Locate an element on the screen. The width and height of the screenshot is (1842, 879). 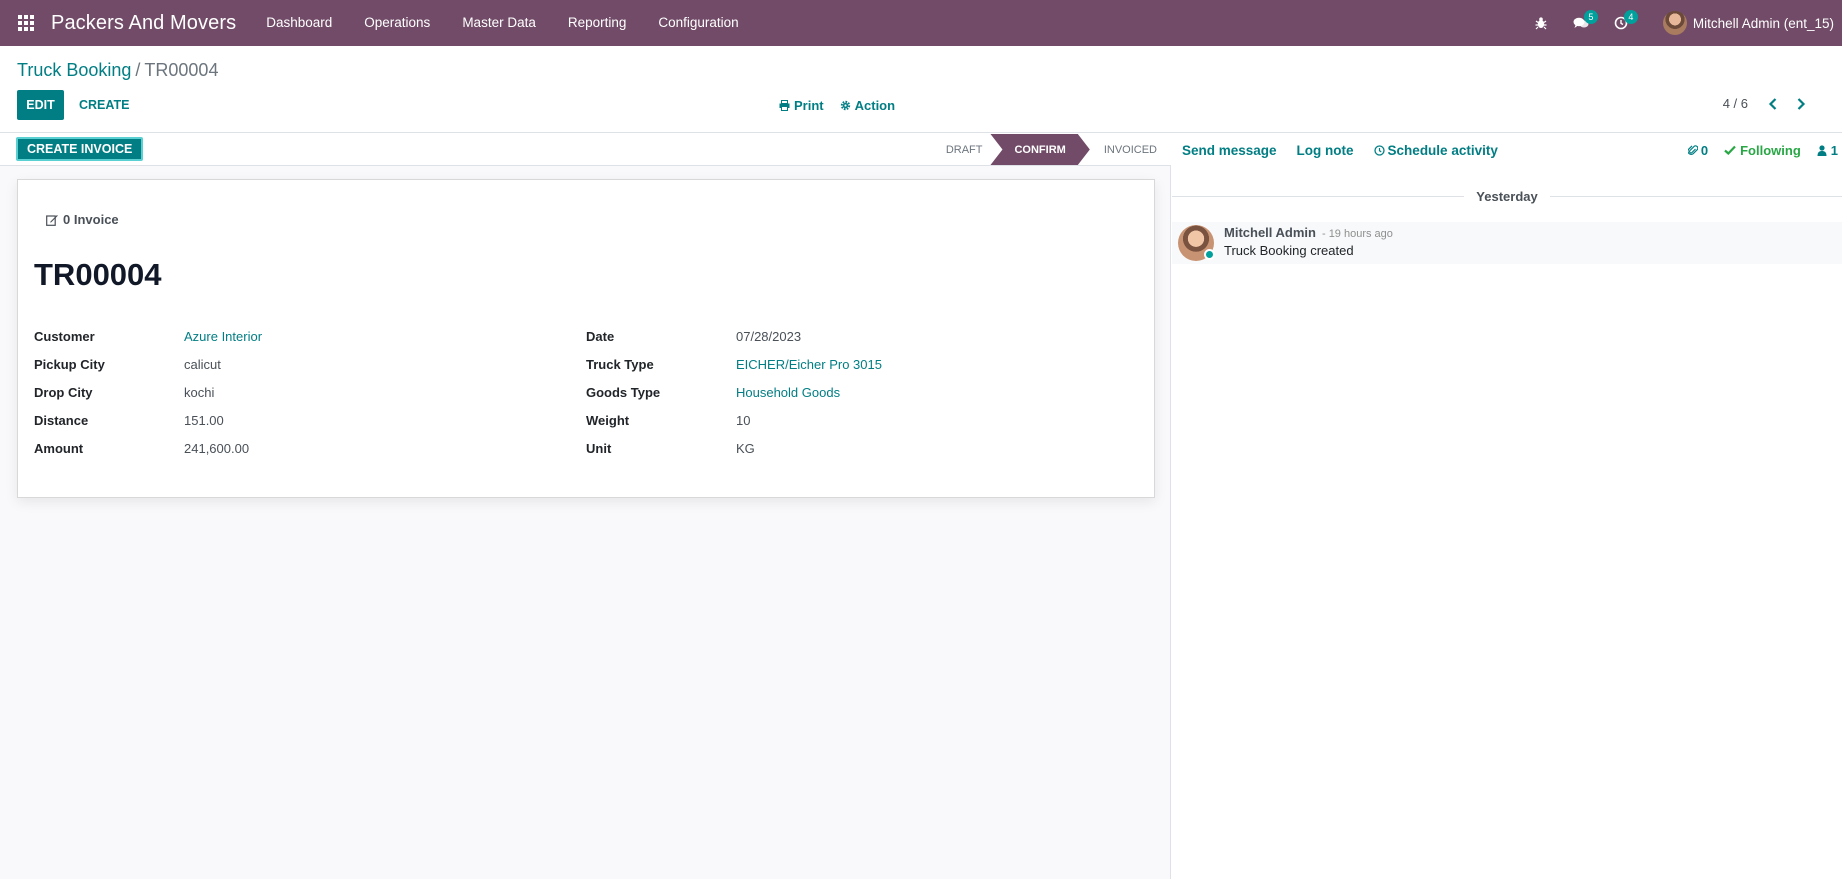
following-button: Following is located at coordinates (1762, 150).